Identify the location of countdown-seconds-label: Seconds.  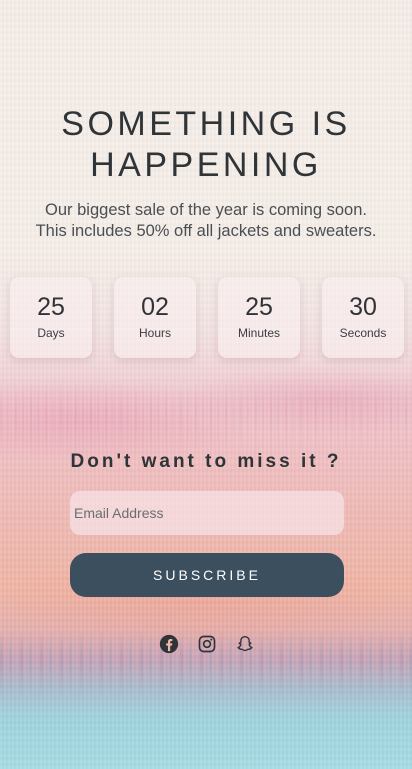
(363, 333).